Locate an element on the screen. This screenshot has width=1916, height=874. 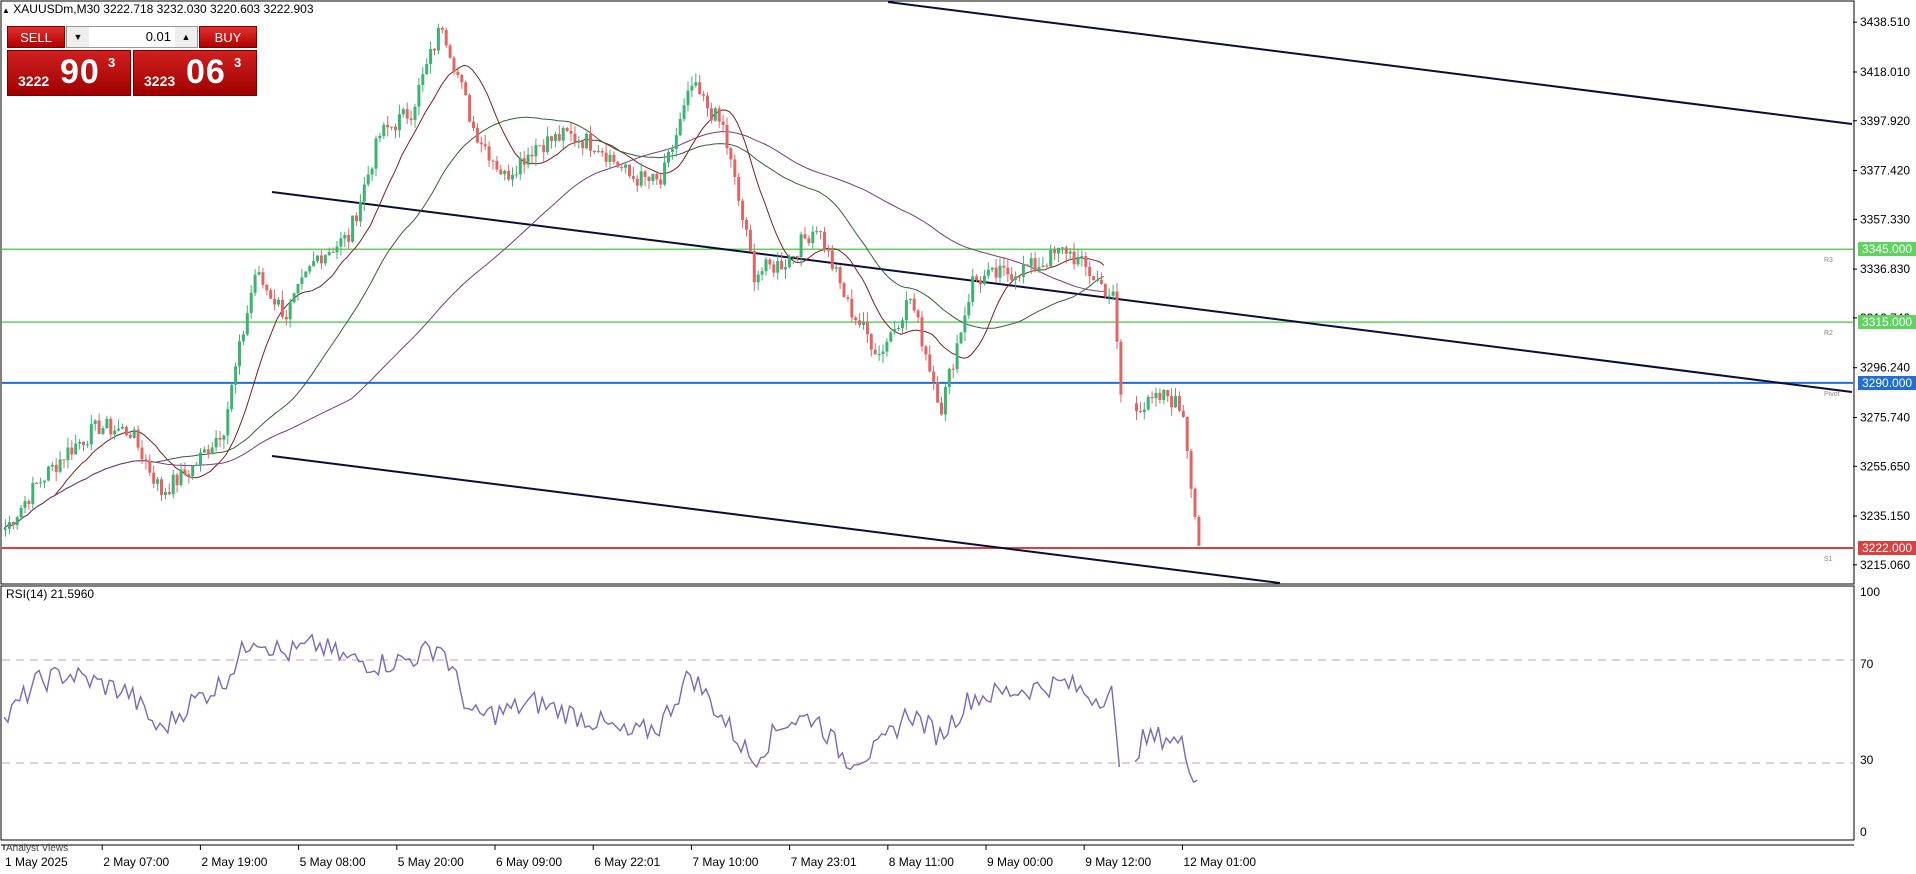
sell-quote: 3222 90 3 is located at coordinates (69, 73).